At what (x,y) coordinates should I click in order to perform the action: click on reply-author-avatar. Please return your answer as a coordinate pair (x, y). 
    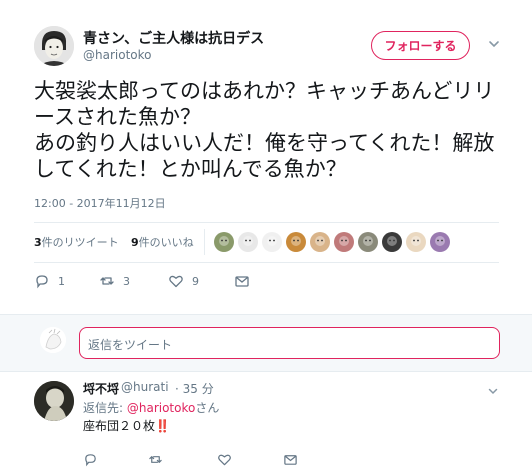
    Looking at the image, I should click on (54, 401).